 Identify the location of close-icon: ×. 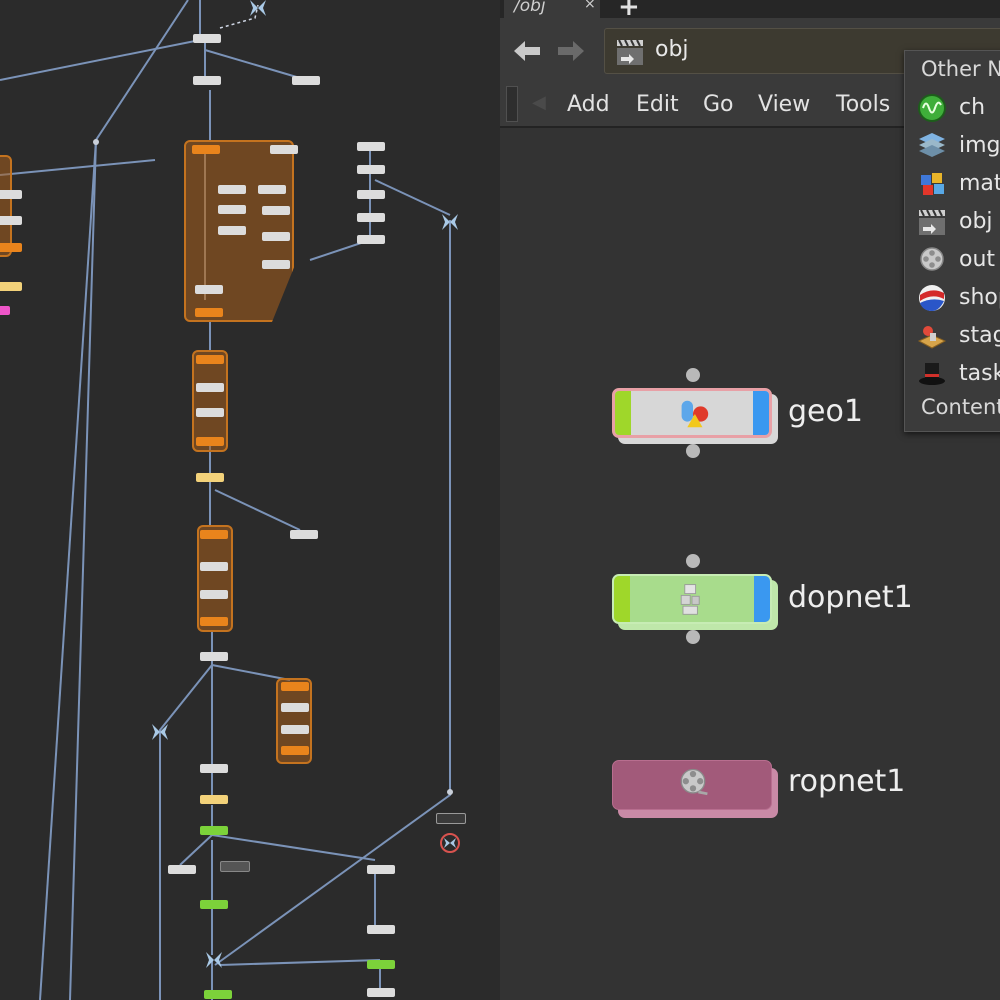
(590, 5).